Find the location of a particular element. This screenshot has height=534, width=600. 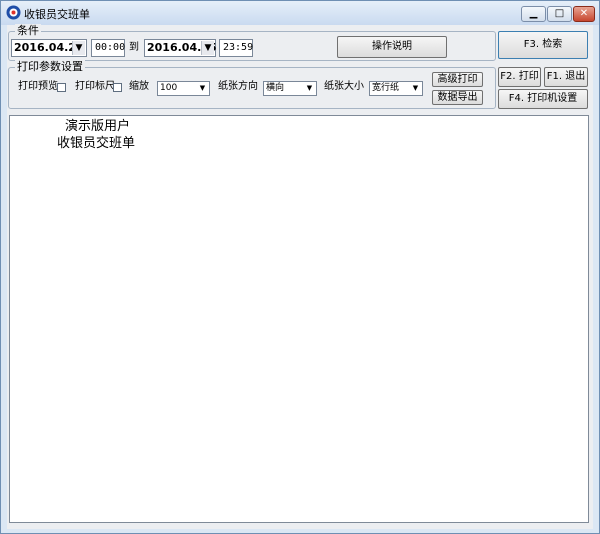

print-preview-checkbox is located at coordinates (61, 87).